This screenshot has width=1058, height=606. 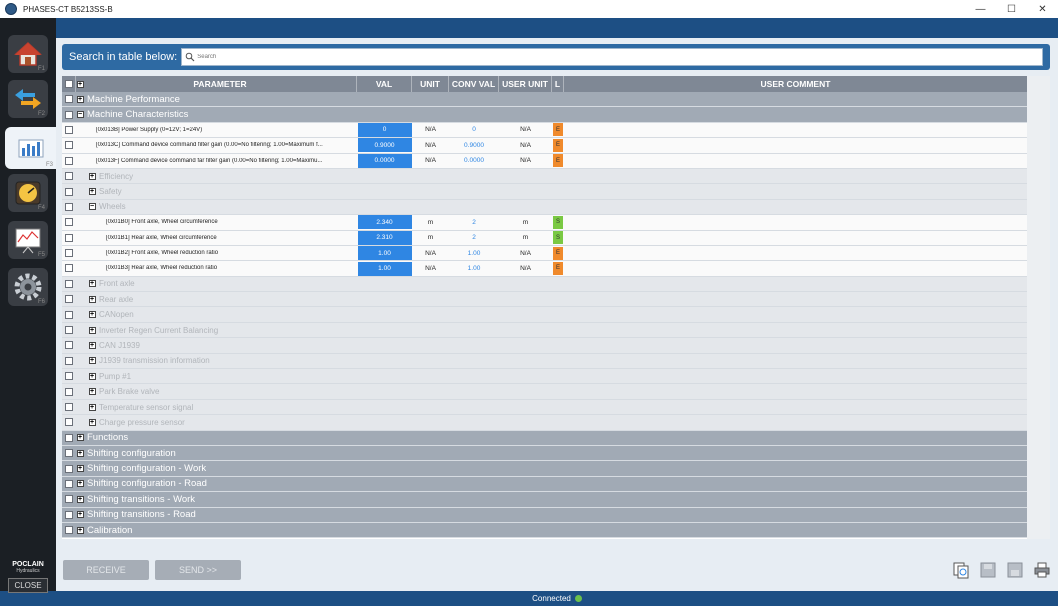 I want to click on group-row: + Shifting configuration - Road, so click(x=544, y=484).